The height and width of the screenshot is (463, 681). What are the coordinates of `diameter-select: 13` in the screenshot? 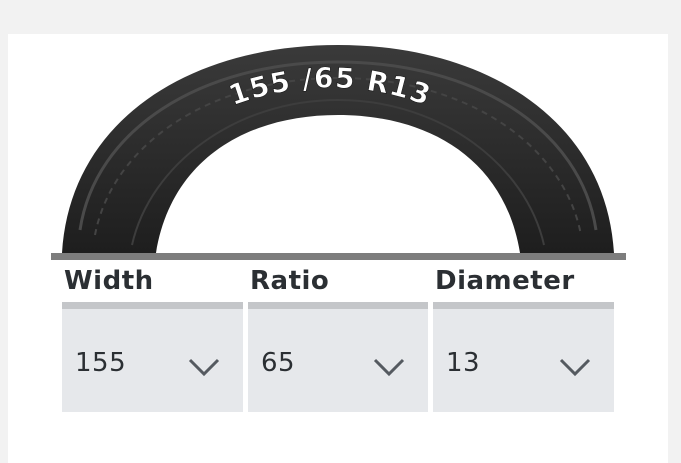 It's located at (523, 357).